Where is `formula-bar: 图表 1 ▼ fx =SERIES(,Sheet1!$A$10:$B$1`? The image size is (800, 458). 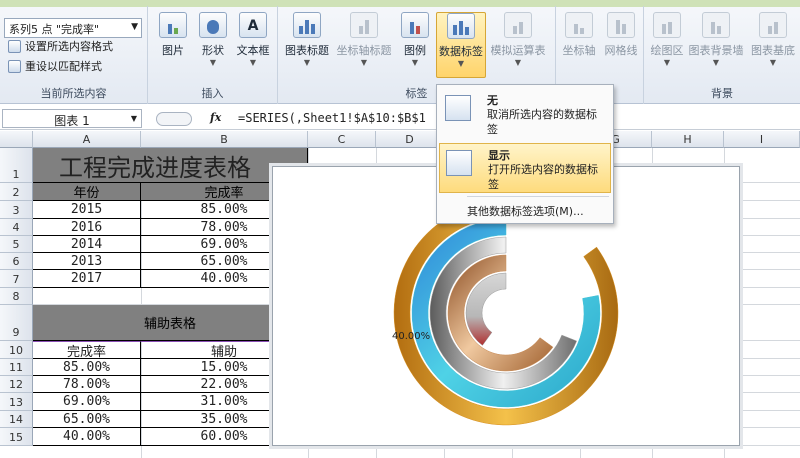 formula-bar: 图表 1 ▼ fx =SERIES(,Sheet1!$A$10:$B$1 is located at coordinates (400, 119).